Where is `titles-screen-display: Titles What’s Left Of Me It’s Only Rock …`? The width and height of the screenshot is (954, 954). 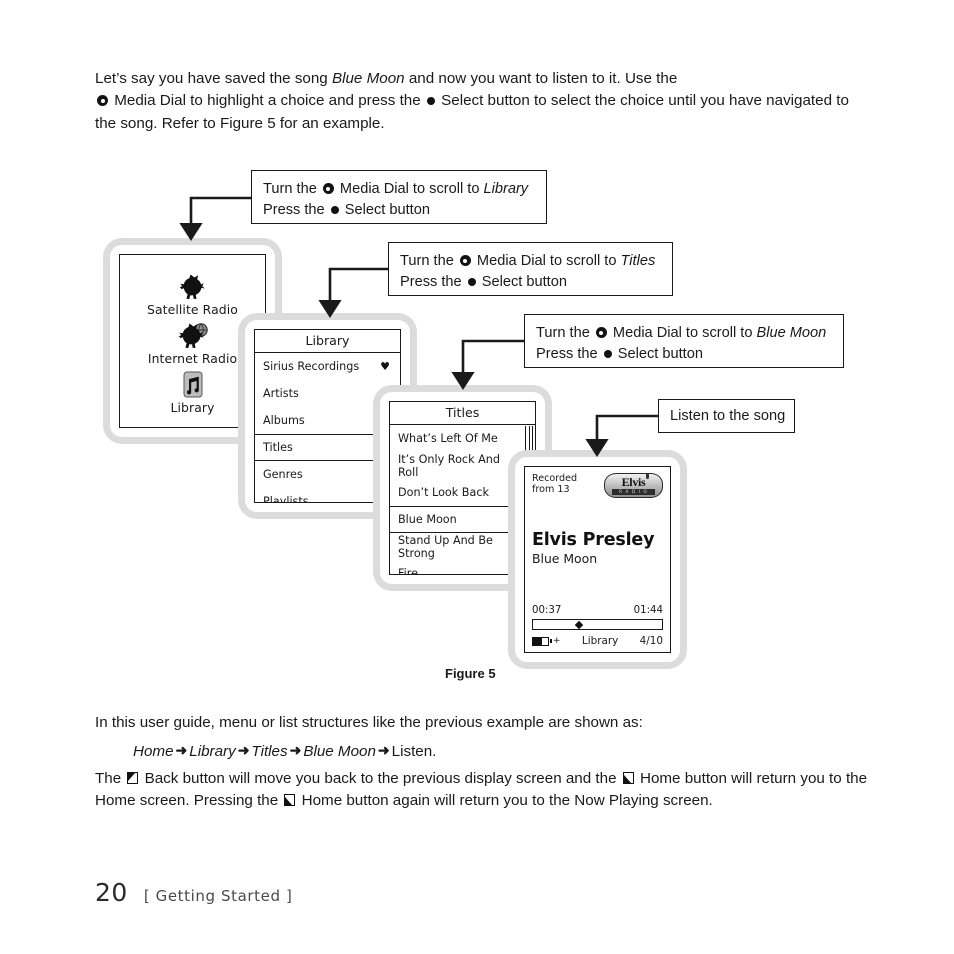
titles-screen-display: Titles What’s Left Of Me It’s Only Rock … is located at coordinates (462, 488).